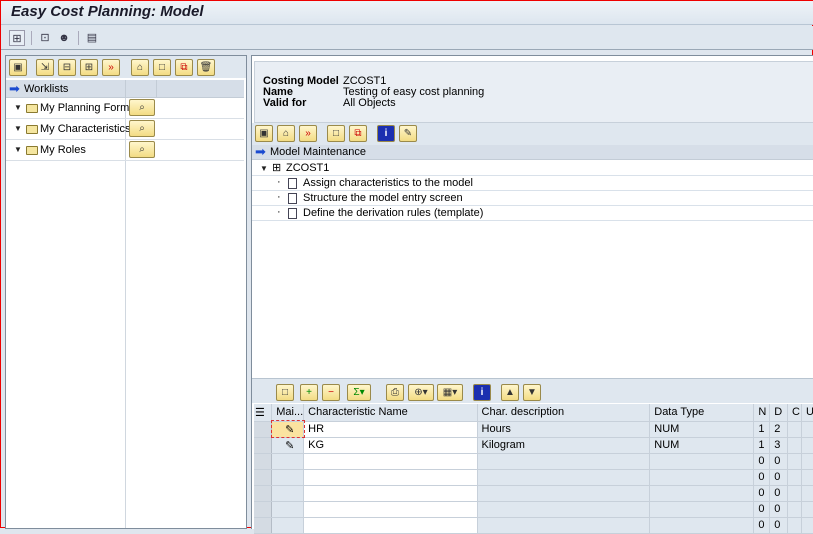 This screenshot has width=813, height=534. What do you see at coordinates (702, 412) in the screenshot?
I see `column-header: Data Type` at bounding box center [702, 412].